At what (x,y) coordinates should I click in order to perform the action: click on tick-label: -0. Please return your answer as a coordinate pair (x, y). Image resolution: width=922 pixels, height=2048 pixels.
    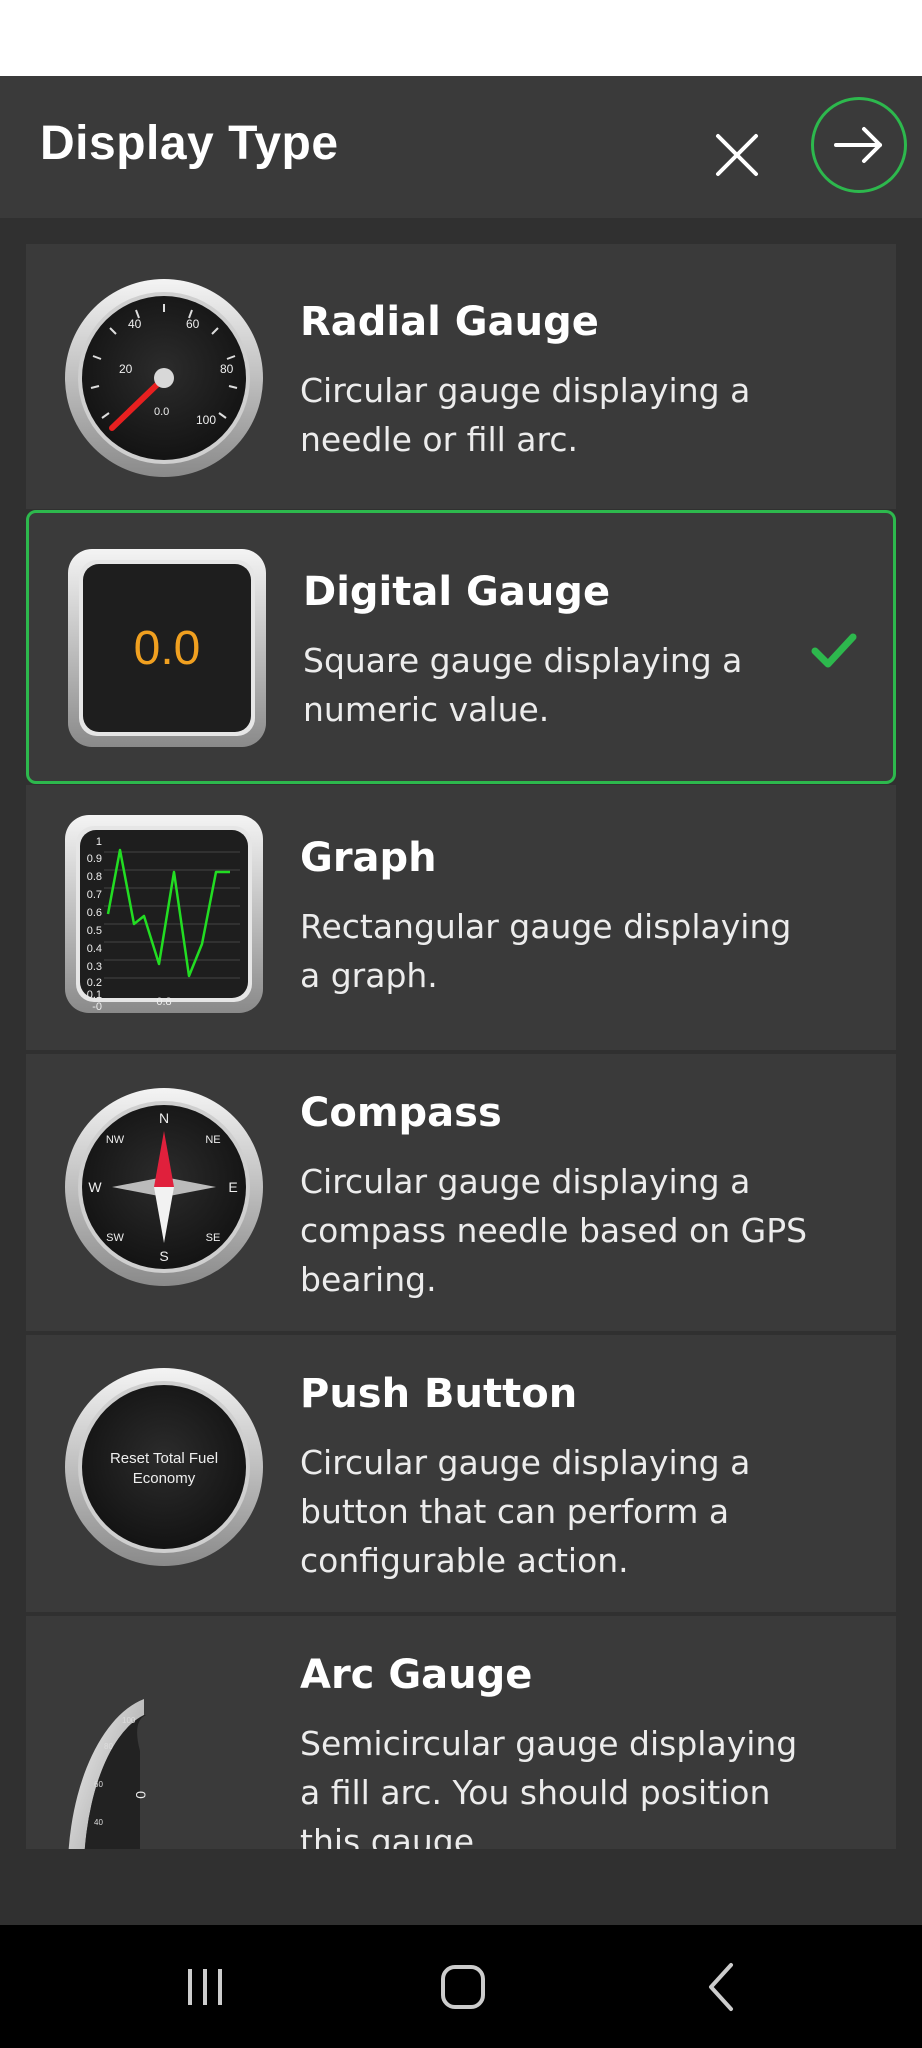
    Looking at the image, I should click on (97, 1007).